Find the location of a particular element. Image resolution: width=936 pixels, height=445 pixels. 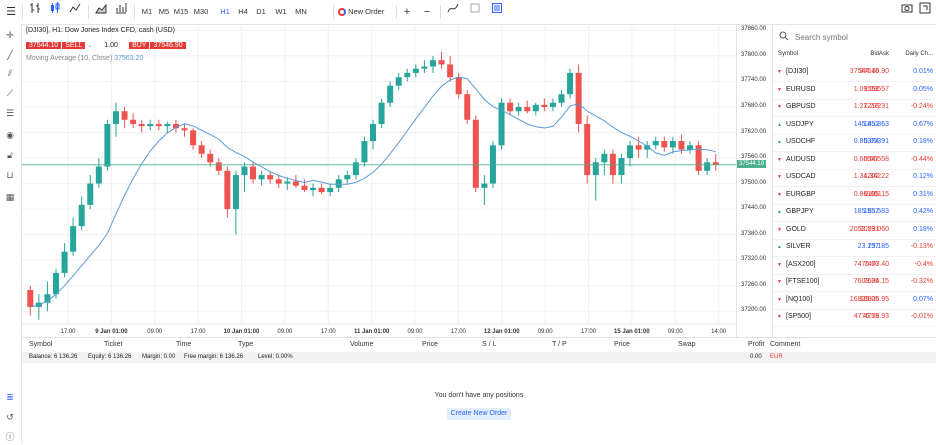

bar-chart-icon is located at coordinates (35, 12).